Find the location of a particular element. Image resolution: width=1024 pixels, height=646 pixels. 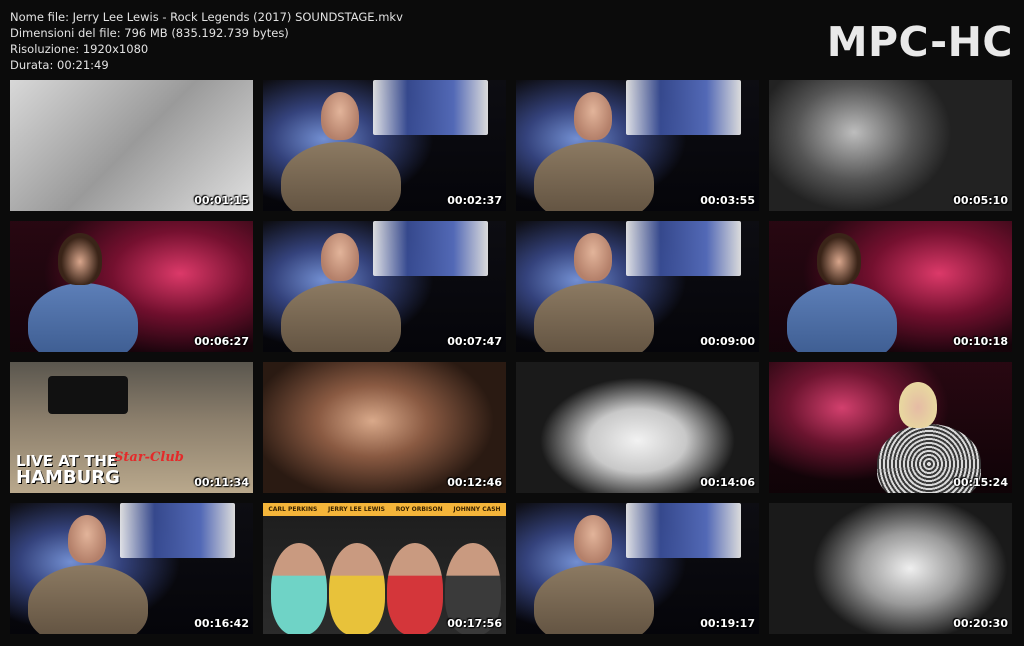

artist-name: JERRY LEE LEWIS is located at coordinates (356, 509).